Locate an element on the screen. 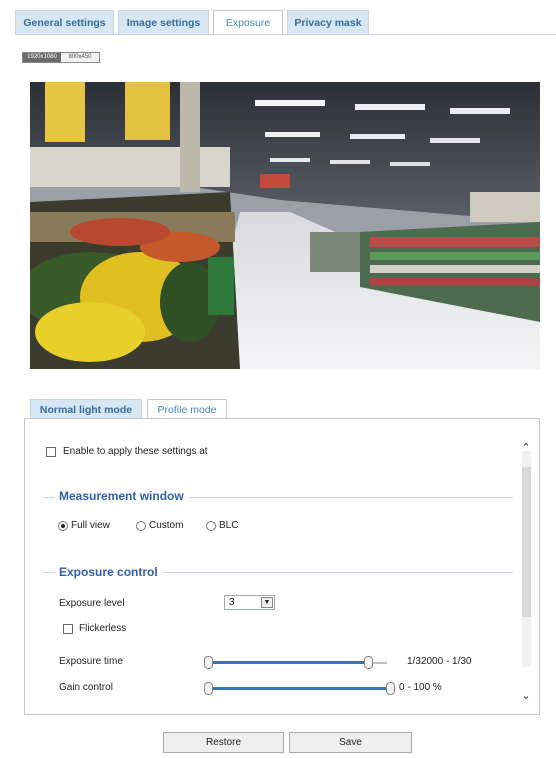 Image resolution: width=556 pixels, height=758 pixels. radio-full-view is located at coordinates (63, 526).